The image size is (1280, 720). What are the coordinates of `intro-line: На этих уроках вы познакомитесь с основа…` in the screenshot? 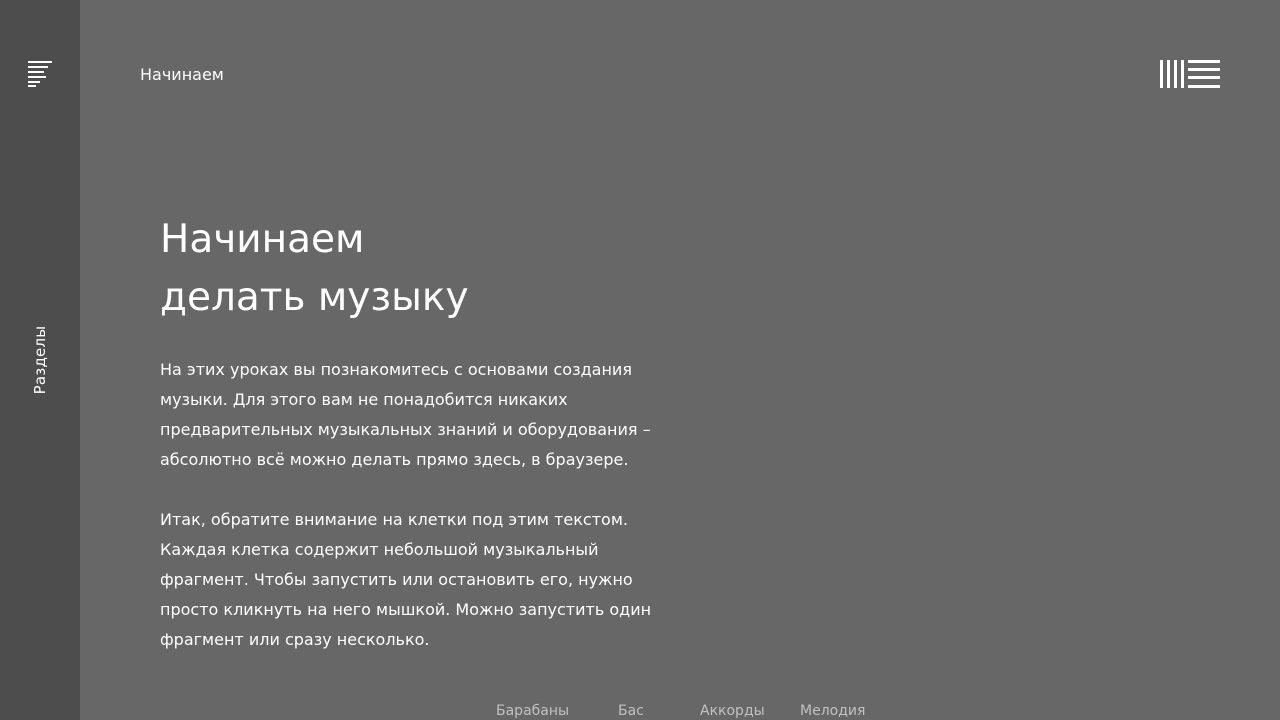 It's located at (396, 369).